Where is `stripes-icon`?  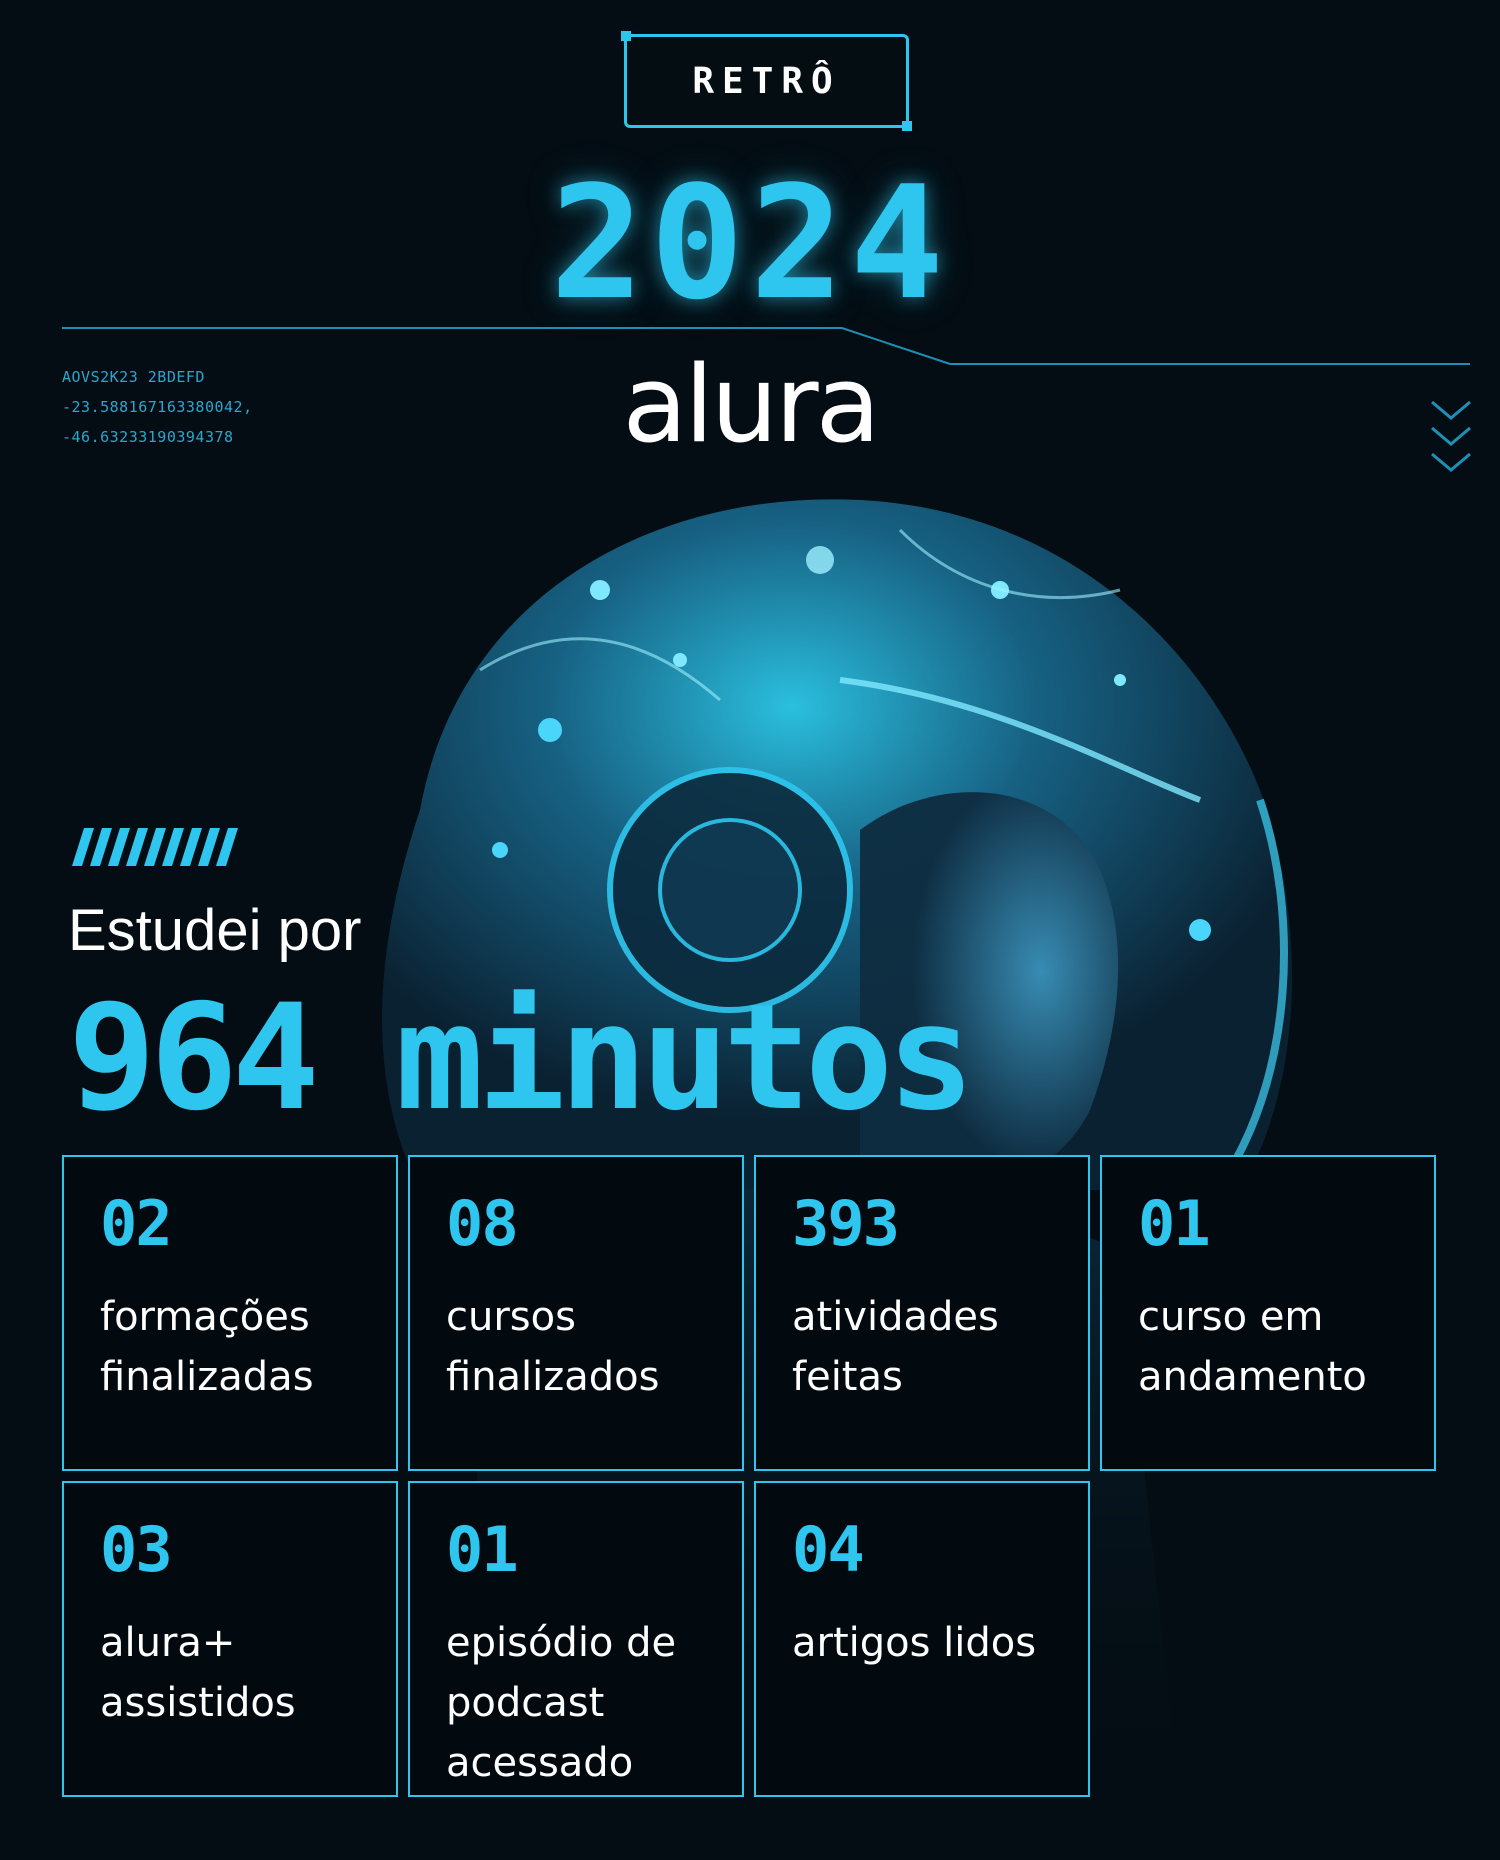
stripes-icon is located at coordinates (155, 847).